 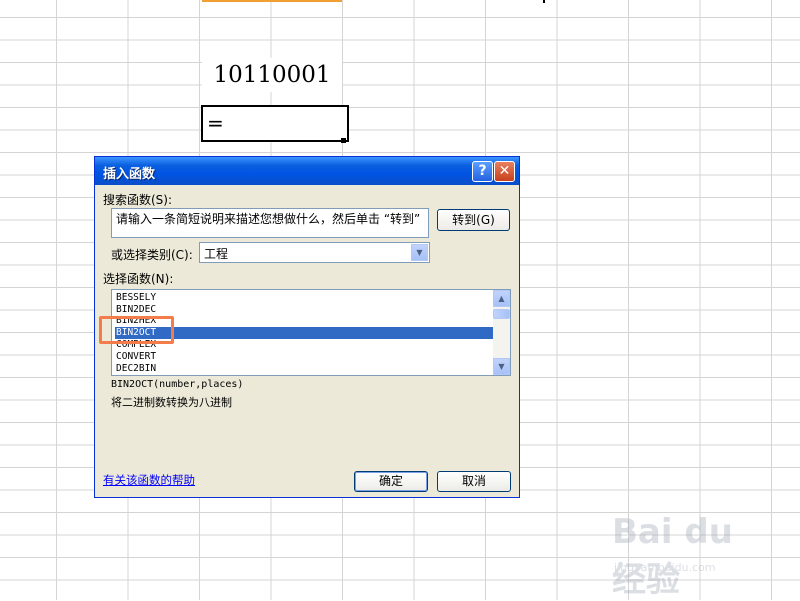 What do you see at coordinates (138, 279) in the screenshot?
I see `select-function-label: 选择函数(N):` at bounding box center [138, 279].